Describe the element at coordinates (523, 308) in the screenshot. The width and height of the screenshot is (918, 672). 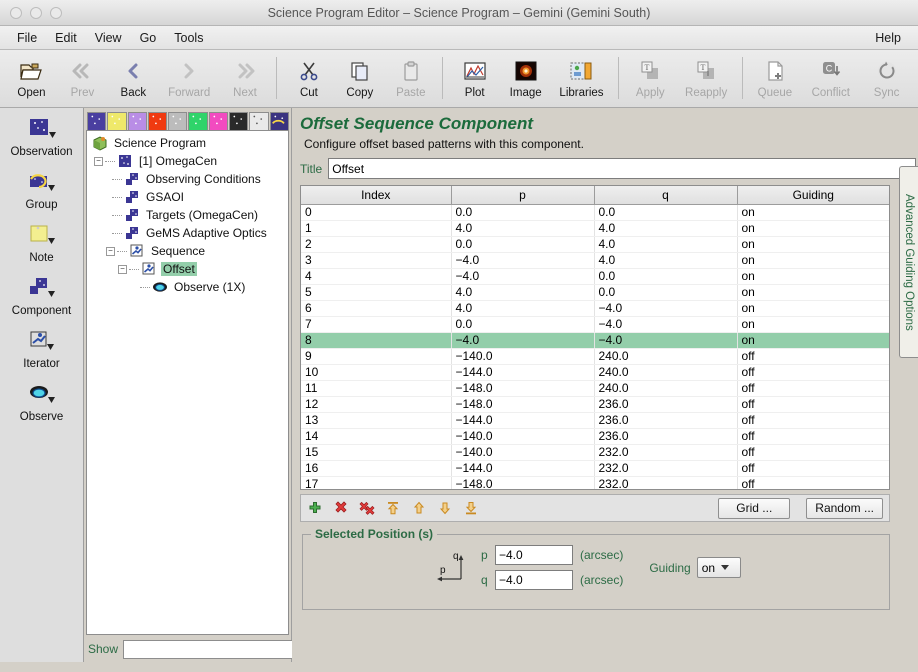
I see `cell-p: 4.0` at that location.